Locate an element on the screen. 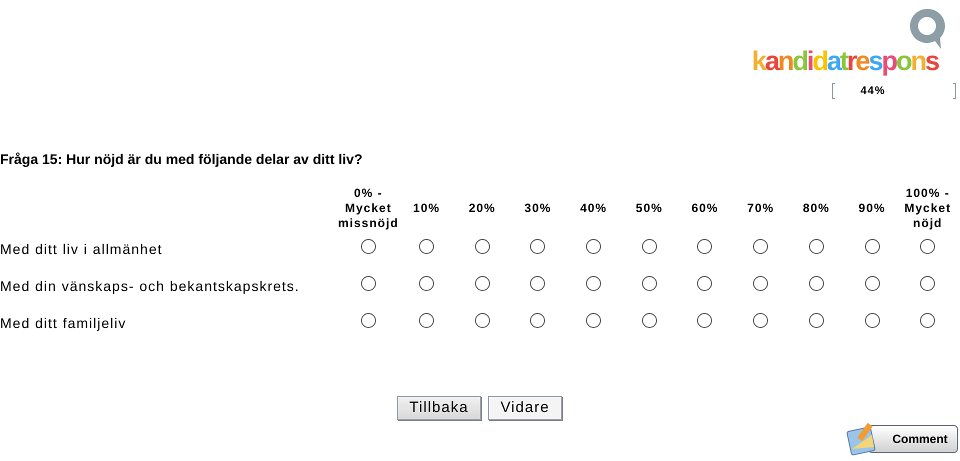 The image size is (960, 461). nav-button: Tillbaka is located at coordinates (439, 408).